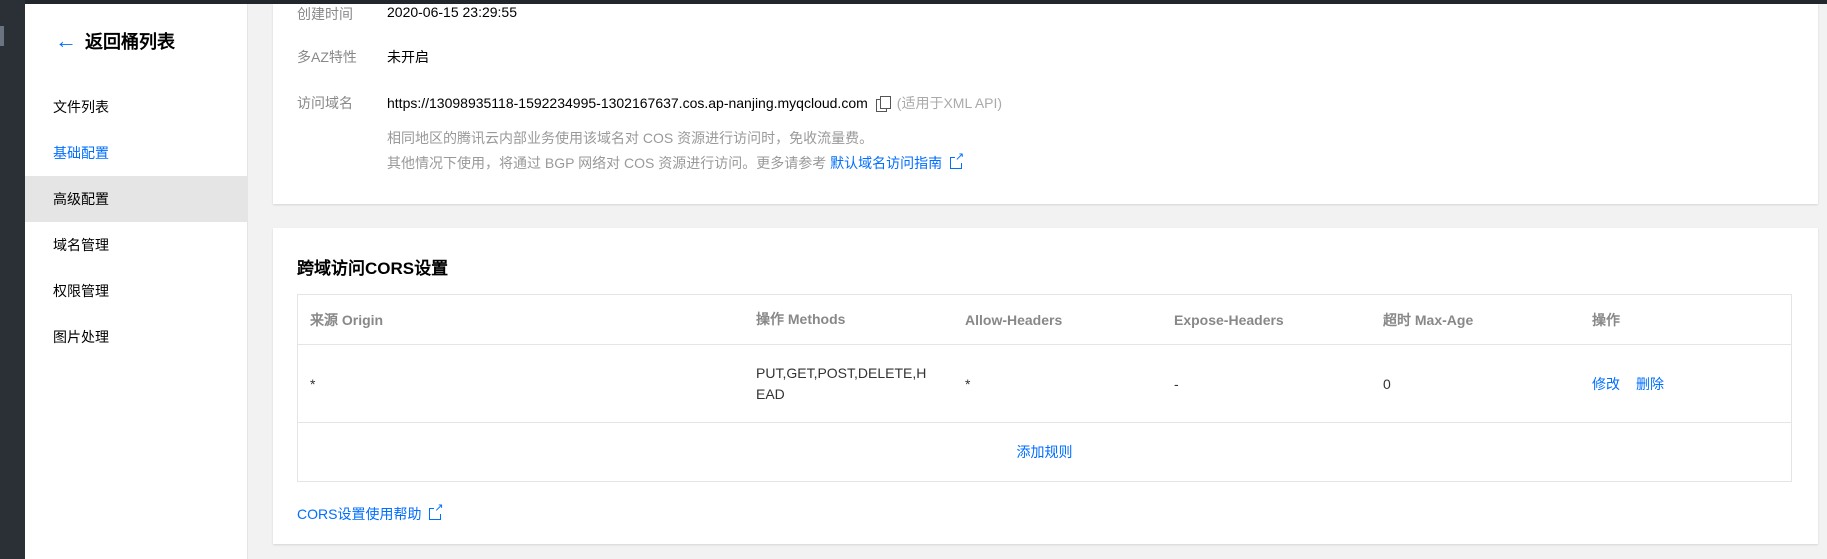 The image size is (1827, 559). What do you see at coordinates (1428, 319) in the screenshot?
I see `col-max-age-header: 超时 Max-Age` at bounding box center [1428, 319].